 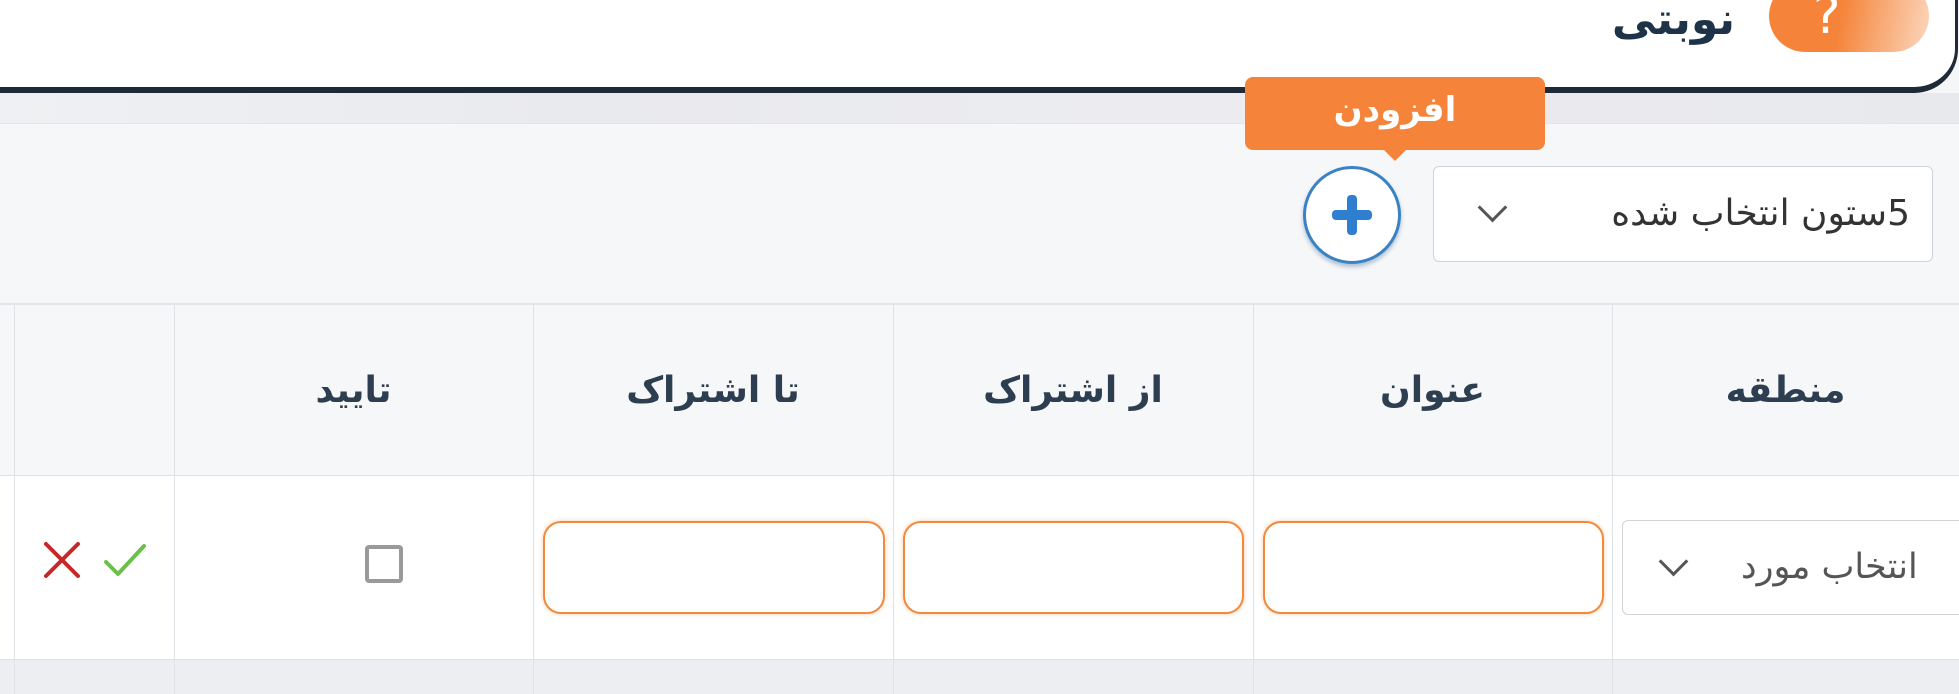 What do you see at coordinates (384, 564) in the screenshot?
I see `approved-checkbox` at bounding box center [384, 564].